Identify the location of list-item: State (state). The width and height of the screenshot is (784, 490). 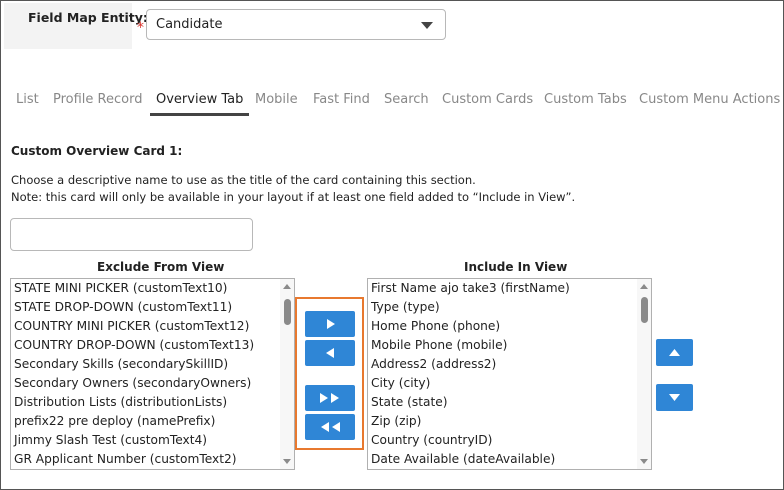
(409, 402).